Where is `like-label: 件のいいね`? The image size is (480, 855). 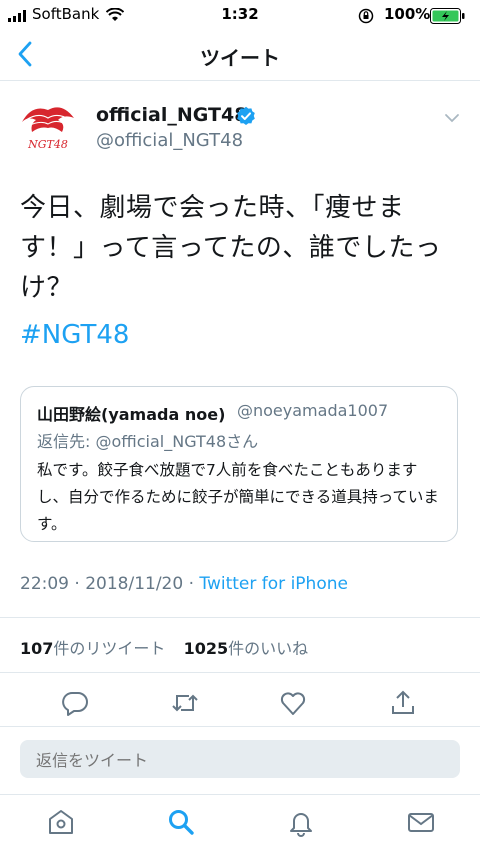 like-label: 件のいいね is located at coordinates (268, 648).